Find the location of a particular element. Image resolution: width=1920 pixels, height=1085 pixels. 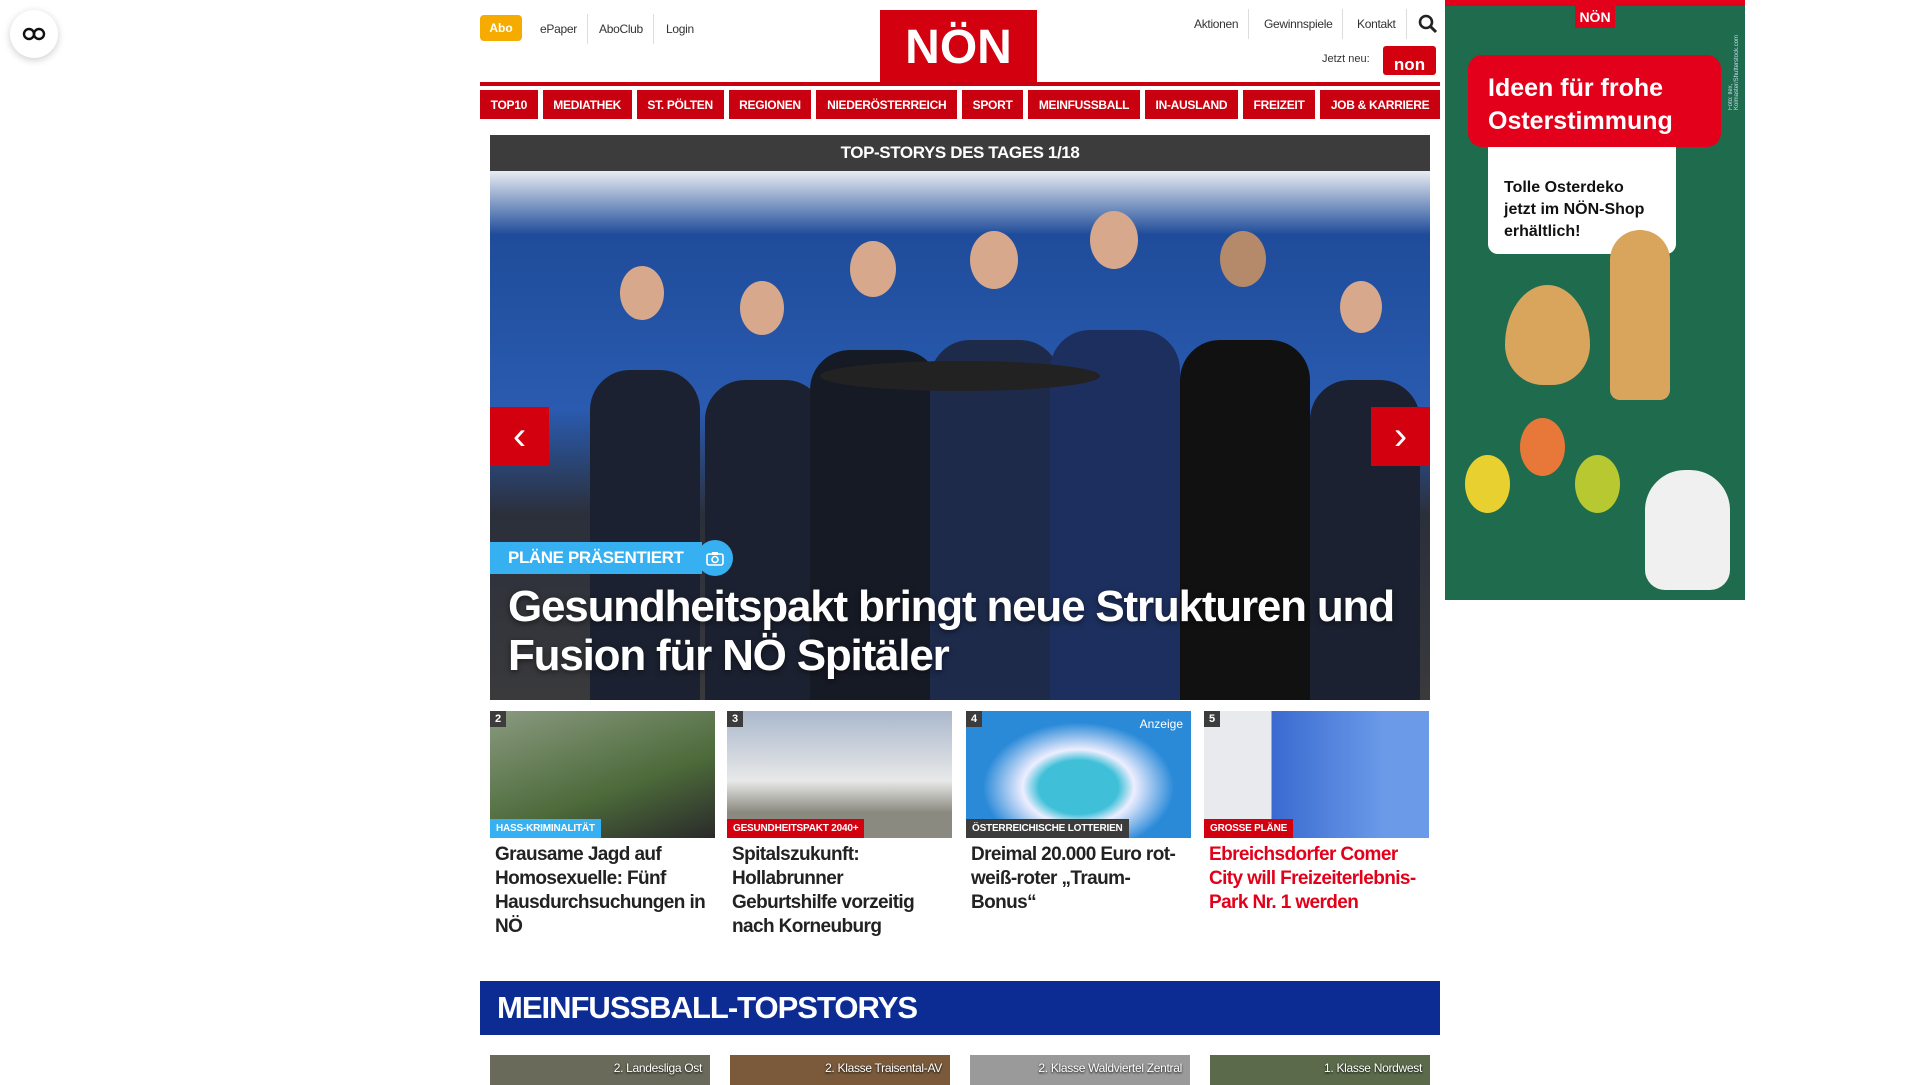

football-story-thumb: 2. Klasse Waldviertel Zentral is located at coordinates (1080, 1070).